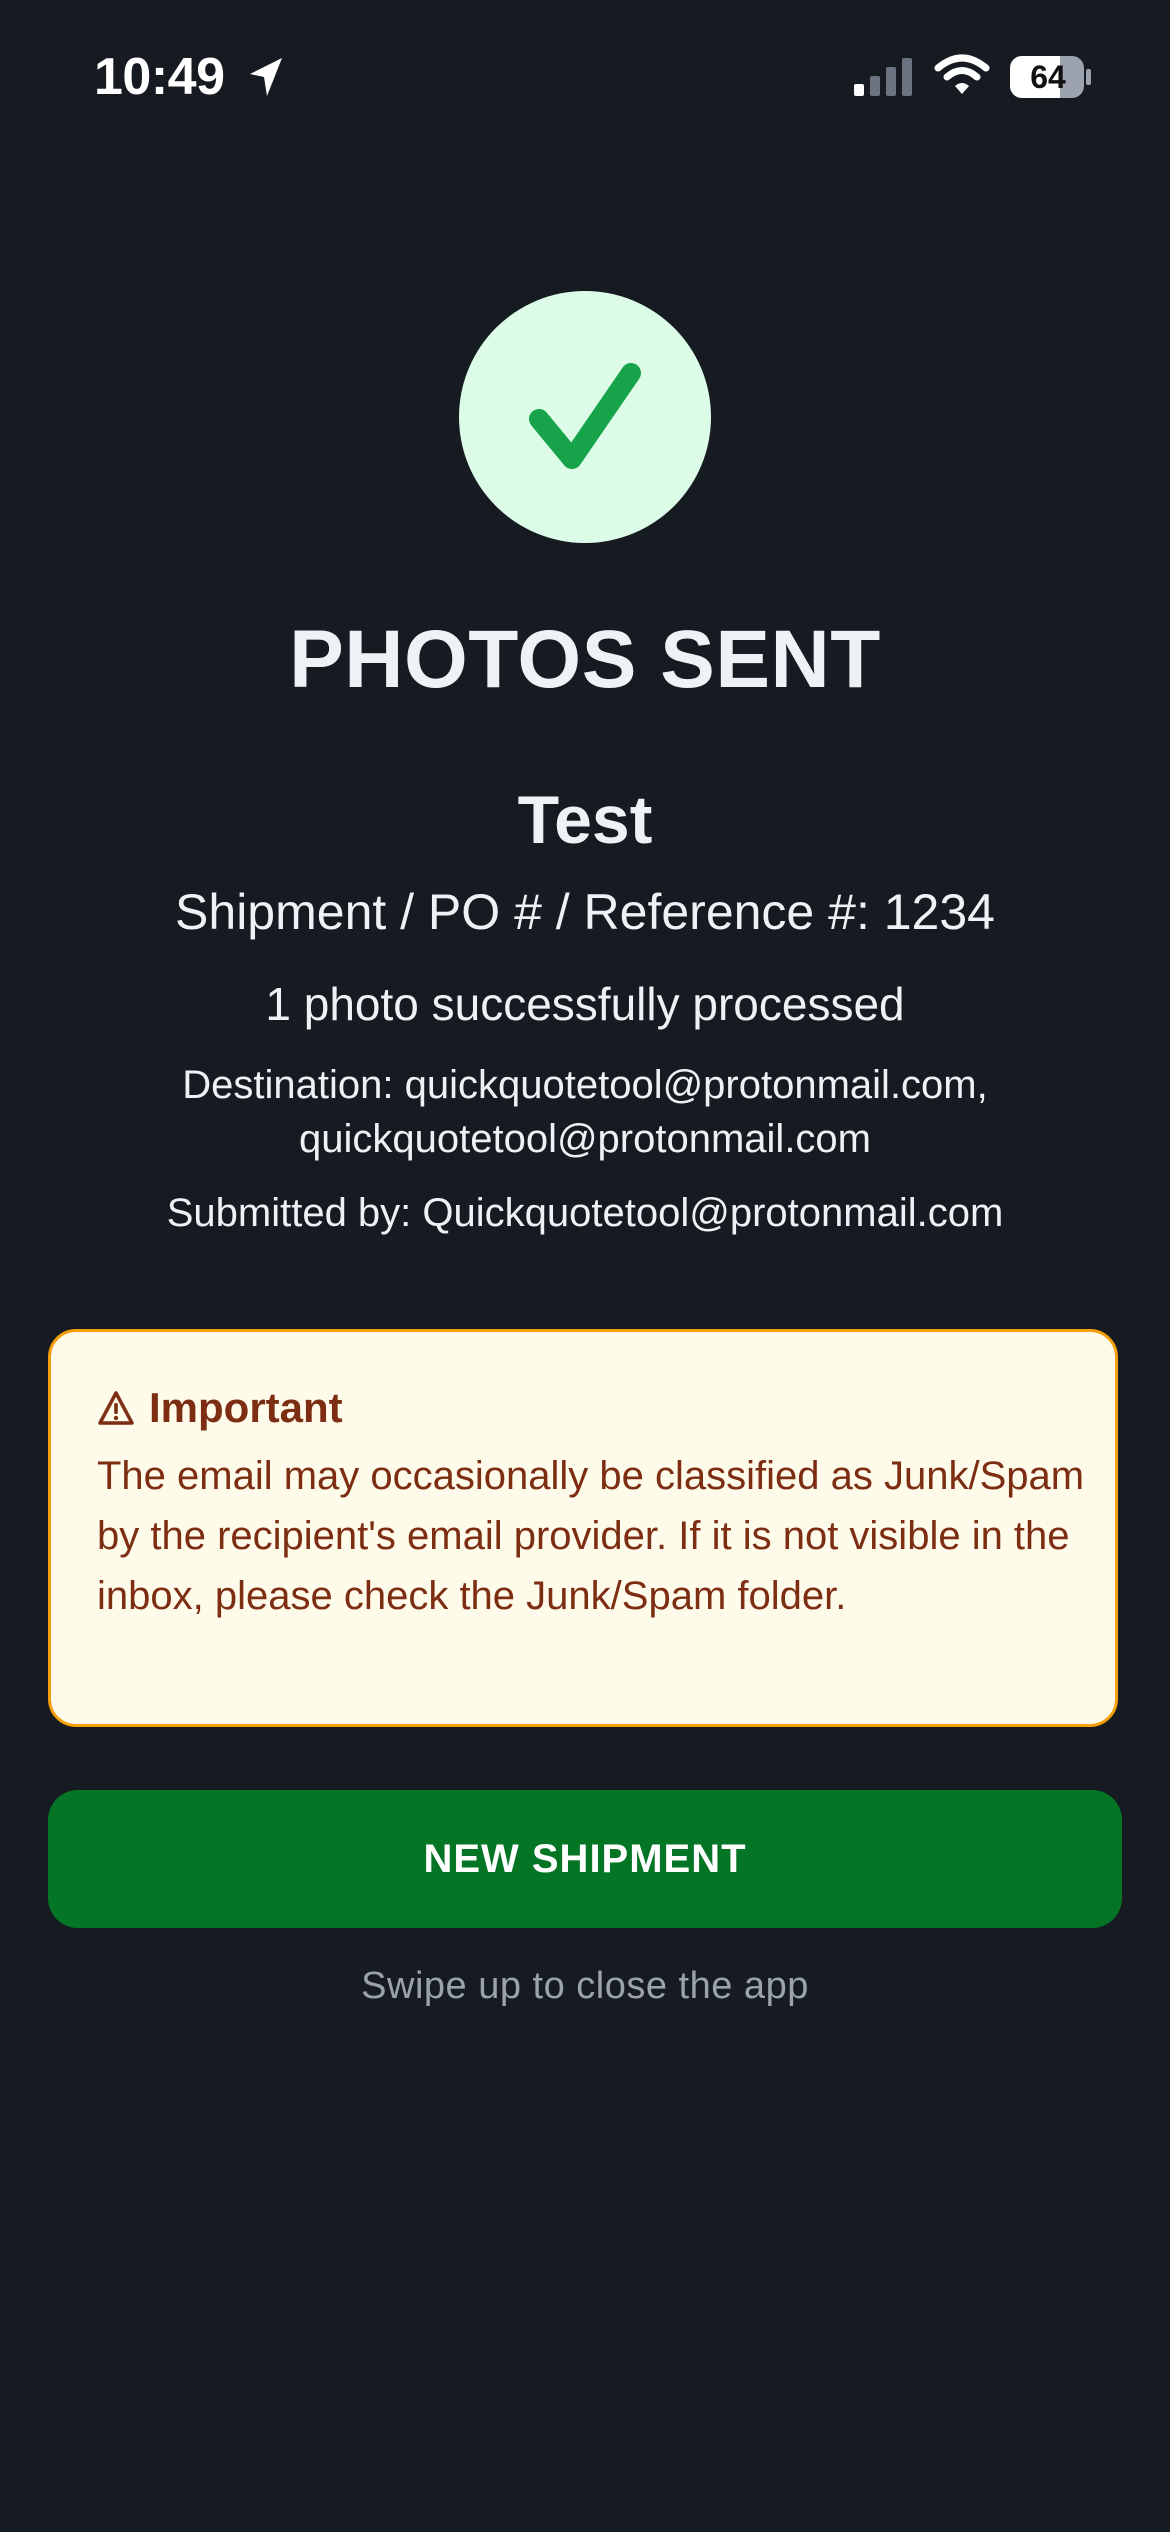  What do you see at coordinates (159, 77) in the screenshot?
I see `status-time: 10:49` at bounding box center [159, 77].